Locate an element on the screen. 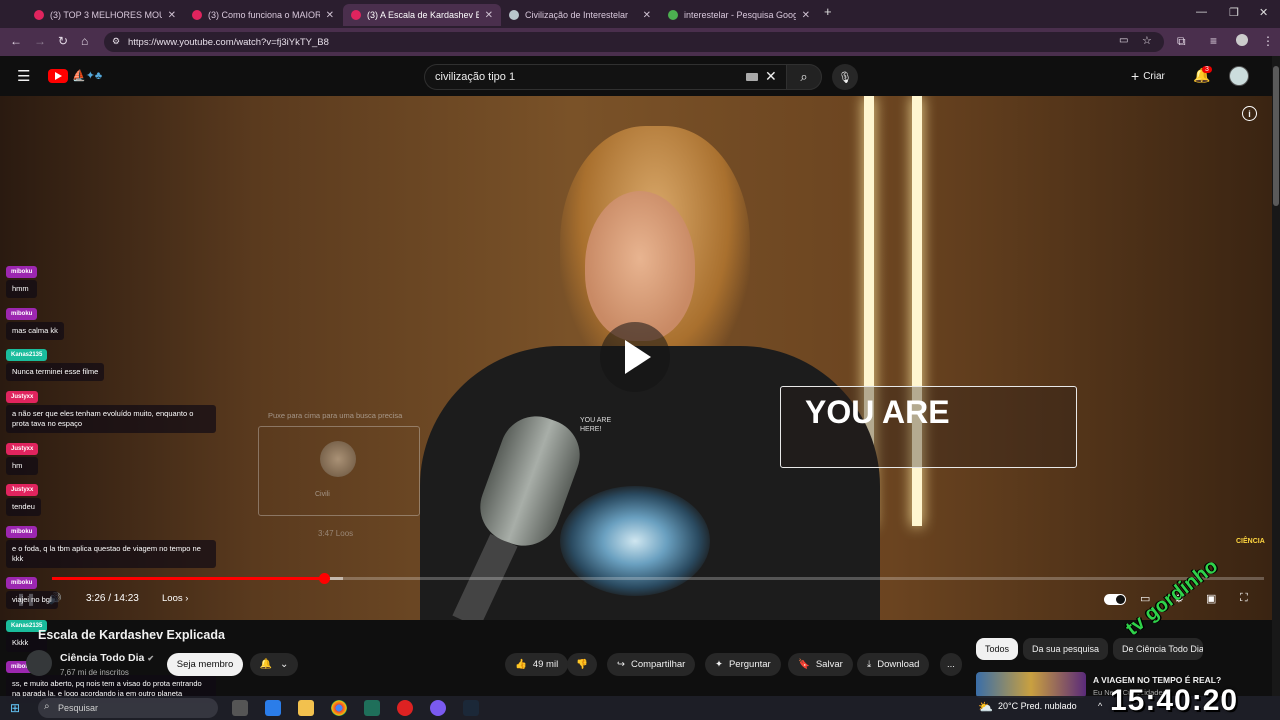 The width and height of the screenshot is (1280, 720). info-icon: i is located at coordinates (1249, 113).